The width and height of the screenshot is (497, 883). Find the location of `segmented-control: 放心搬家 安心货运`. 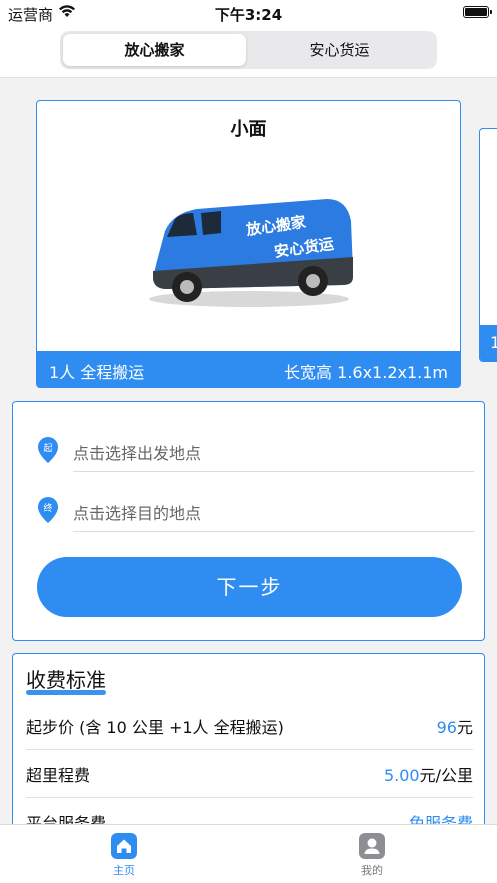

segmented-control: 放心搬家 安心货运 is located at coordinates (248, 50).